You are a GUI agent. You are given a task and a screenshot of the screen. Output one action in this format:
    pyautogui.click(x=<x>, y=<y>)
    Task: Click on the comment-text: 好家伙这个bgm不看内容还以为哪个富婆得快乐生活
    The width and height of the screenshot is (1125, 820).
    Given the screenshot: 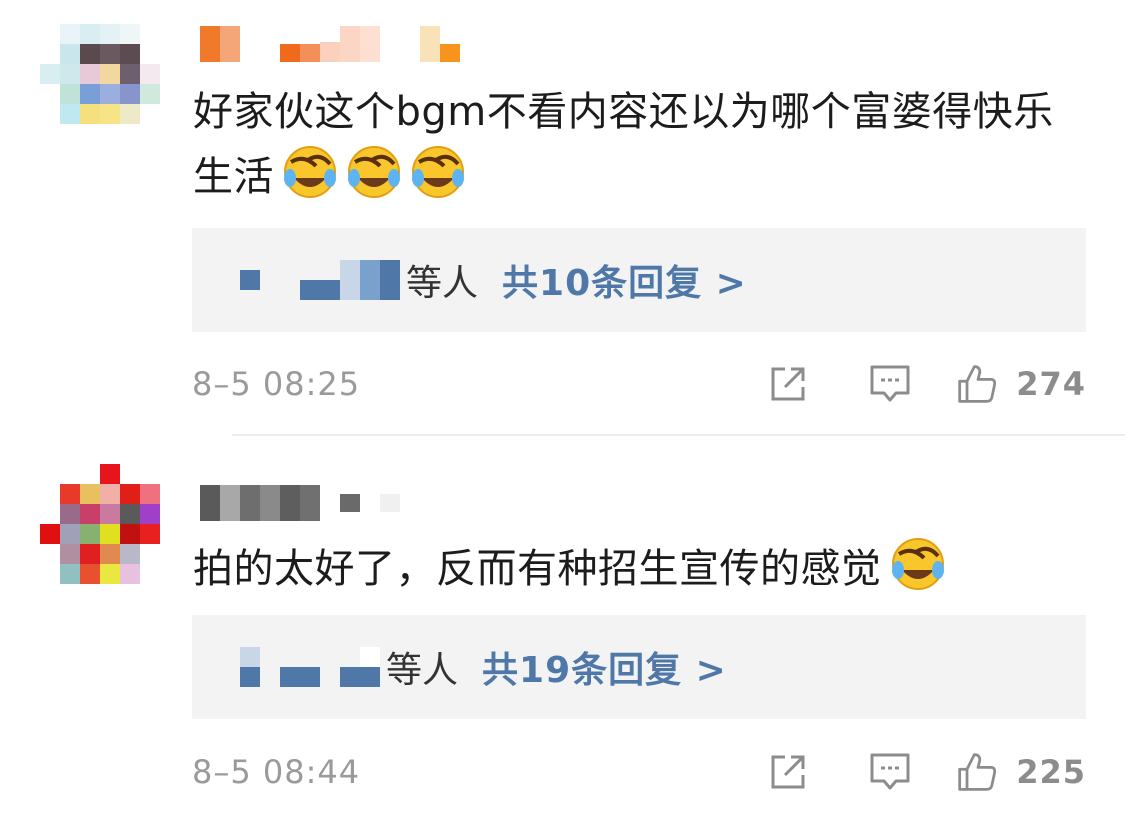 What is the action you would take?
    pyautogui.click(x=643, y=144)
    